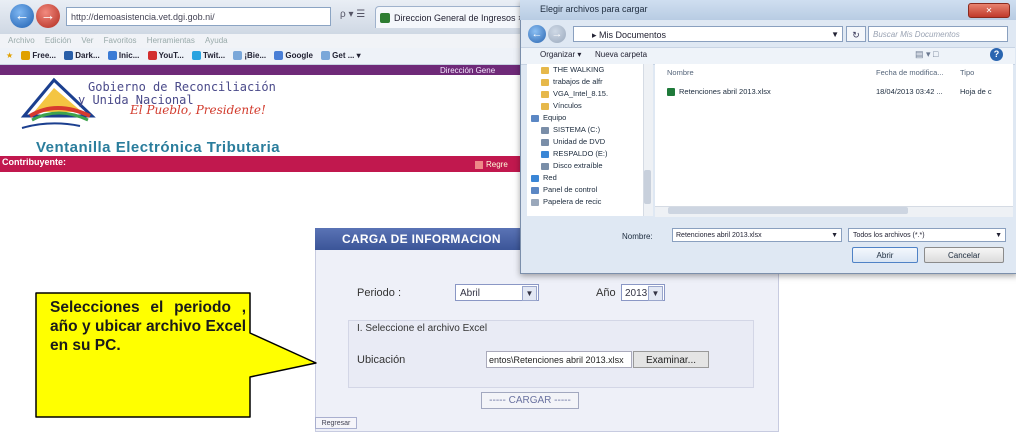 The image size is (1016, 436). Describe the element at coordinates (479, 164) in the screenshot. I see `back-icon` at that location.